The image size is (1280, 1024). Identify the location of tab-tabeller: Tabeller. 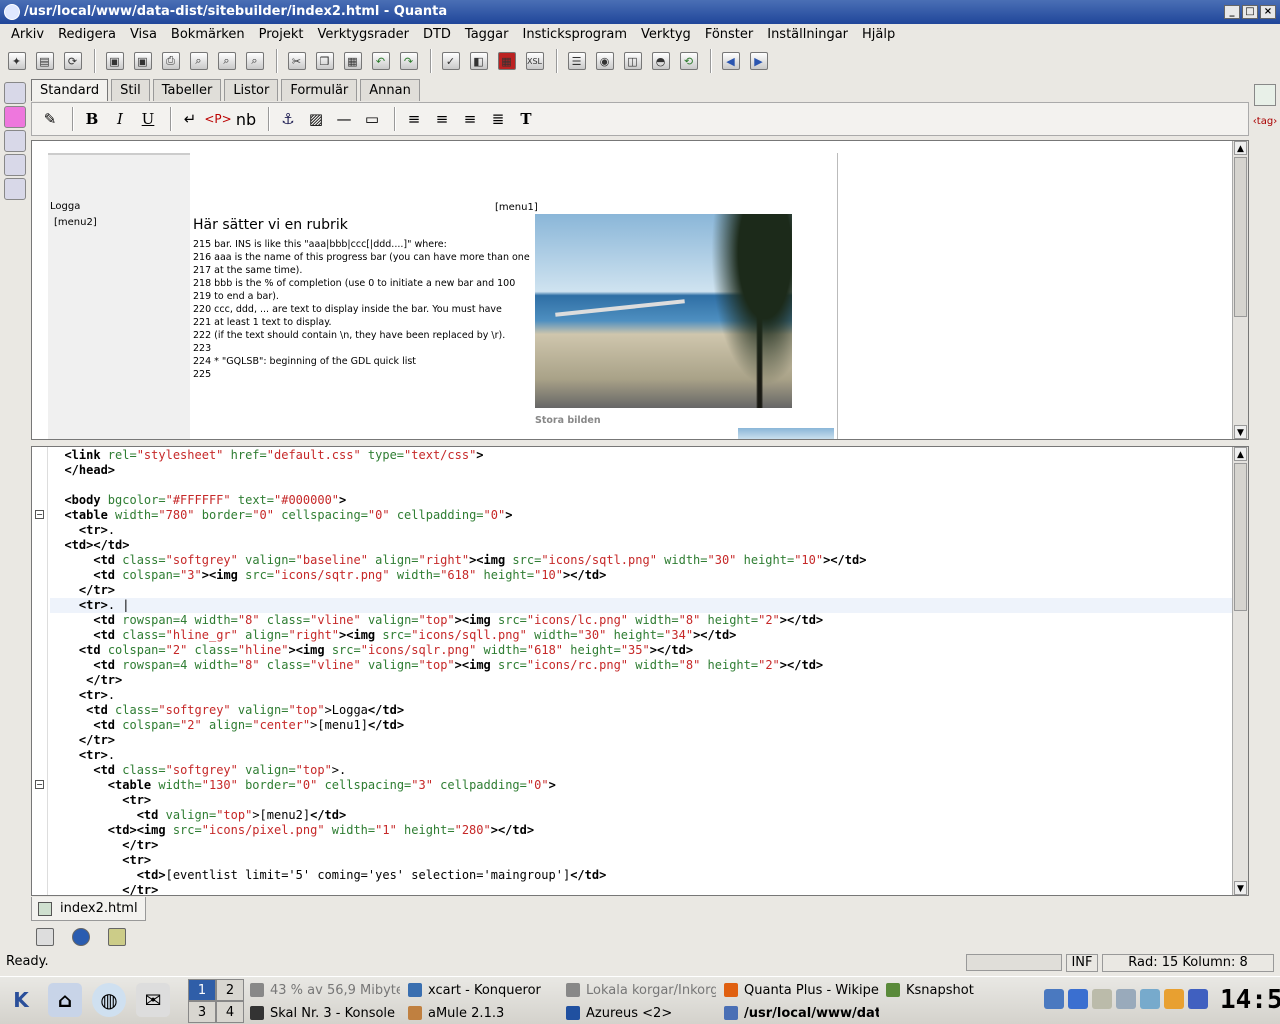
(187, 90).